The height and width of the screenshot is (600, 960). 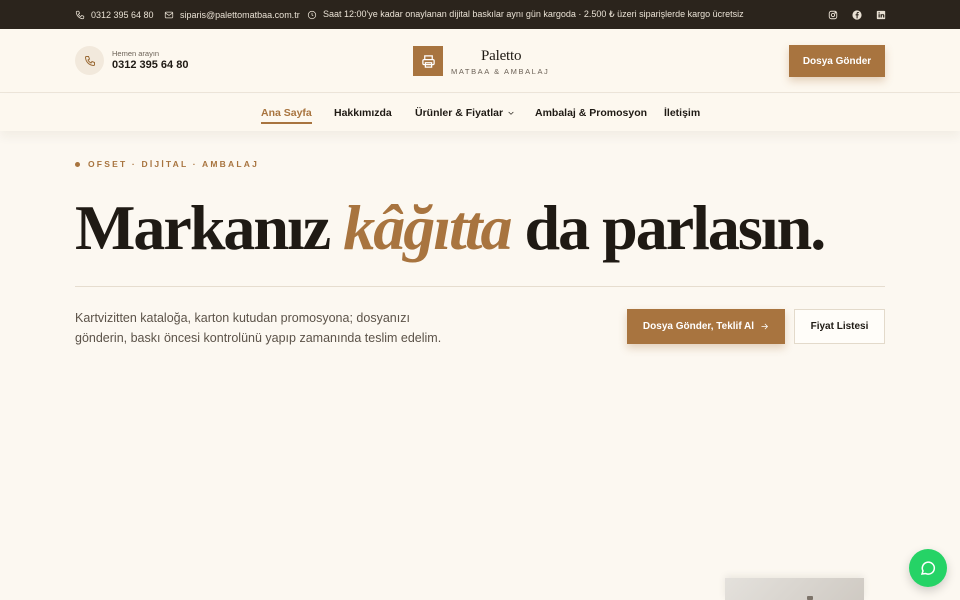 I want to click on nav-item-contact: İletişim, so click(x=682, y=112).